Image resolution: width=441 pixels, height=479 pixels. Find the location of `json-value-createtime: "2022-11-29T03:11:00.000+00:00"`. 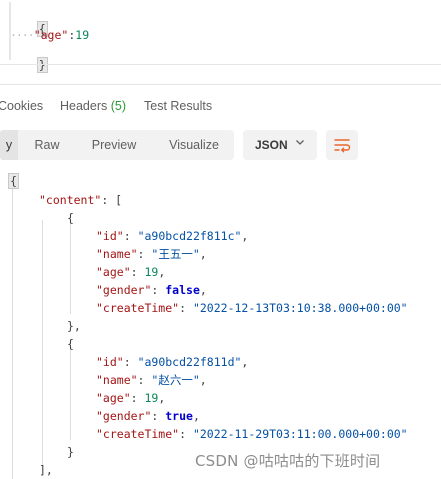

json-value-createtime: "2022-11-29T03:11:00.000+00:00" is located at coordinates (300, 434).